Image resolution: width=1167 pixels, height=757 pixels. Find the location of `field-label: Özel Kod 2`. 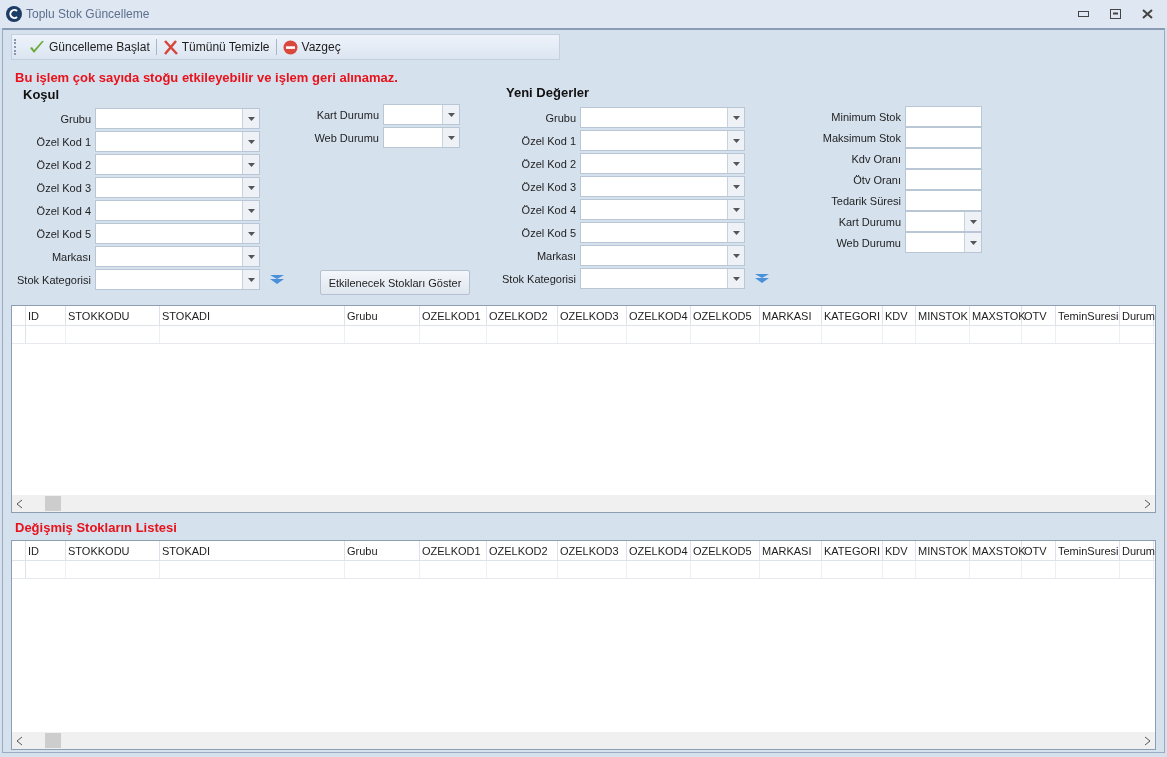

field-label: Özel Kod 2 is located at coordinates (548, 163).